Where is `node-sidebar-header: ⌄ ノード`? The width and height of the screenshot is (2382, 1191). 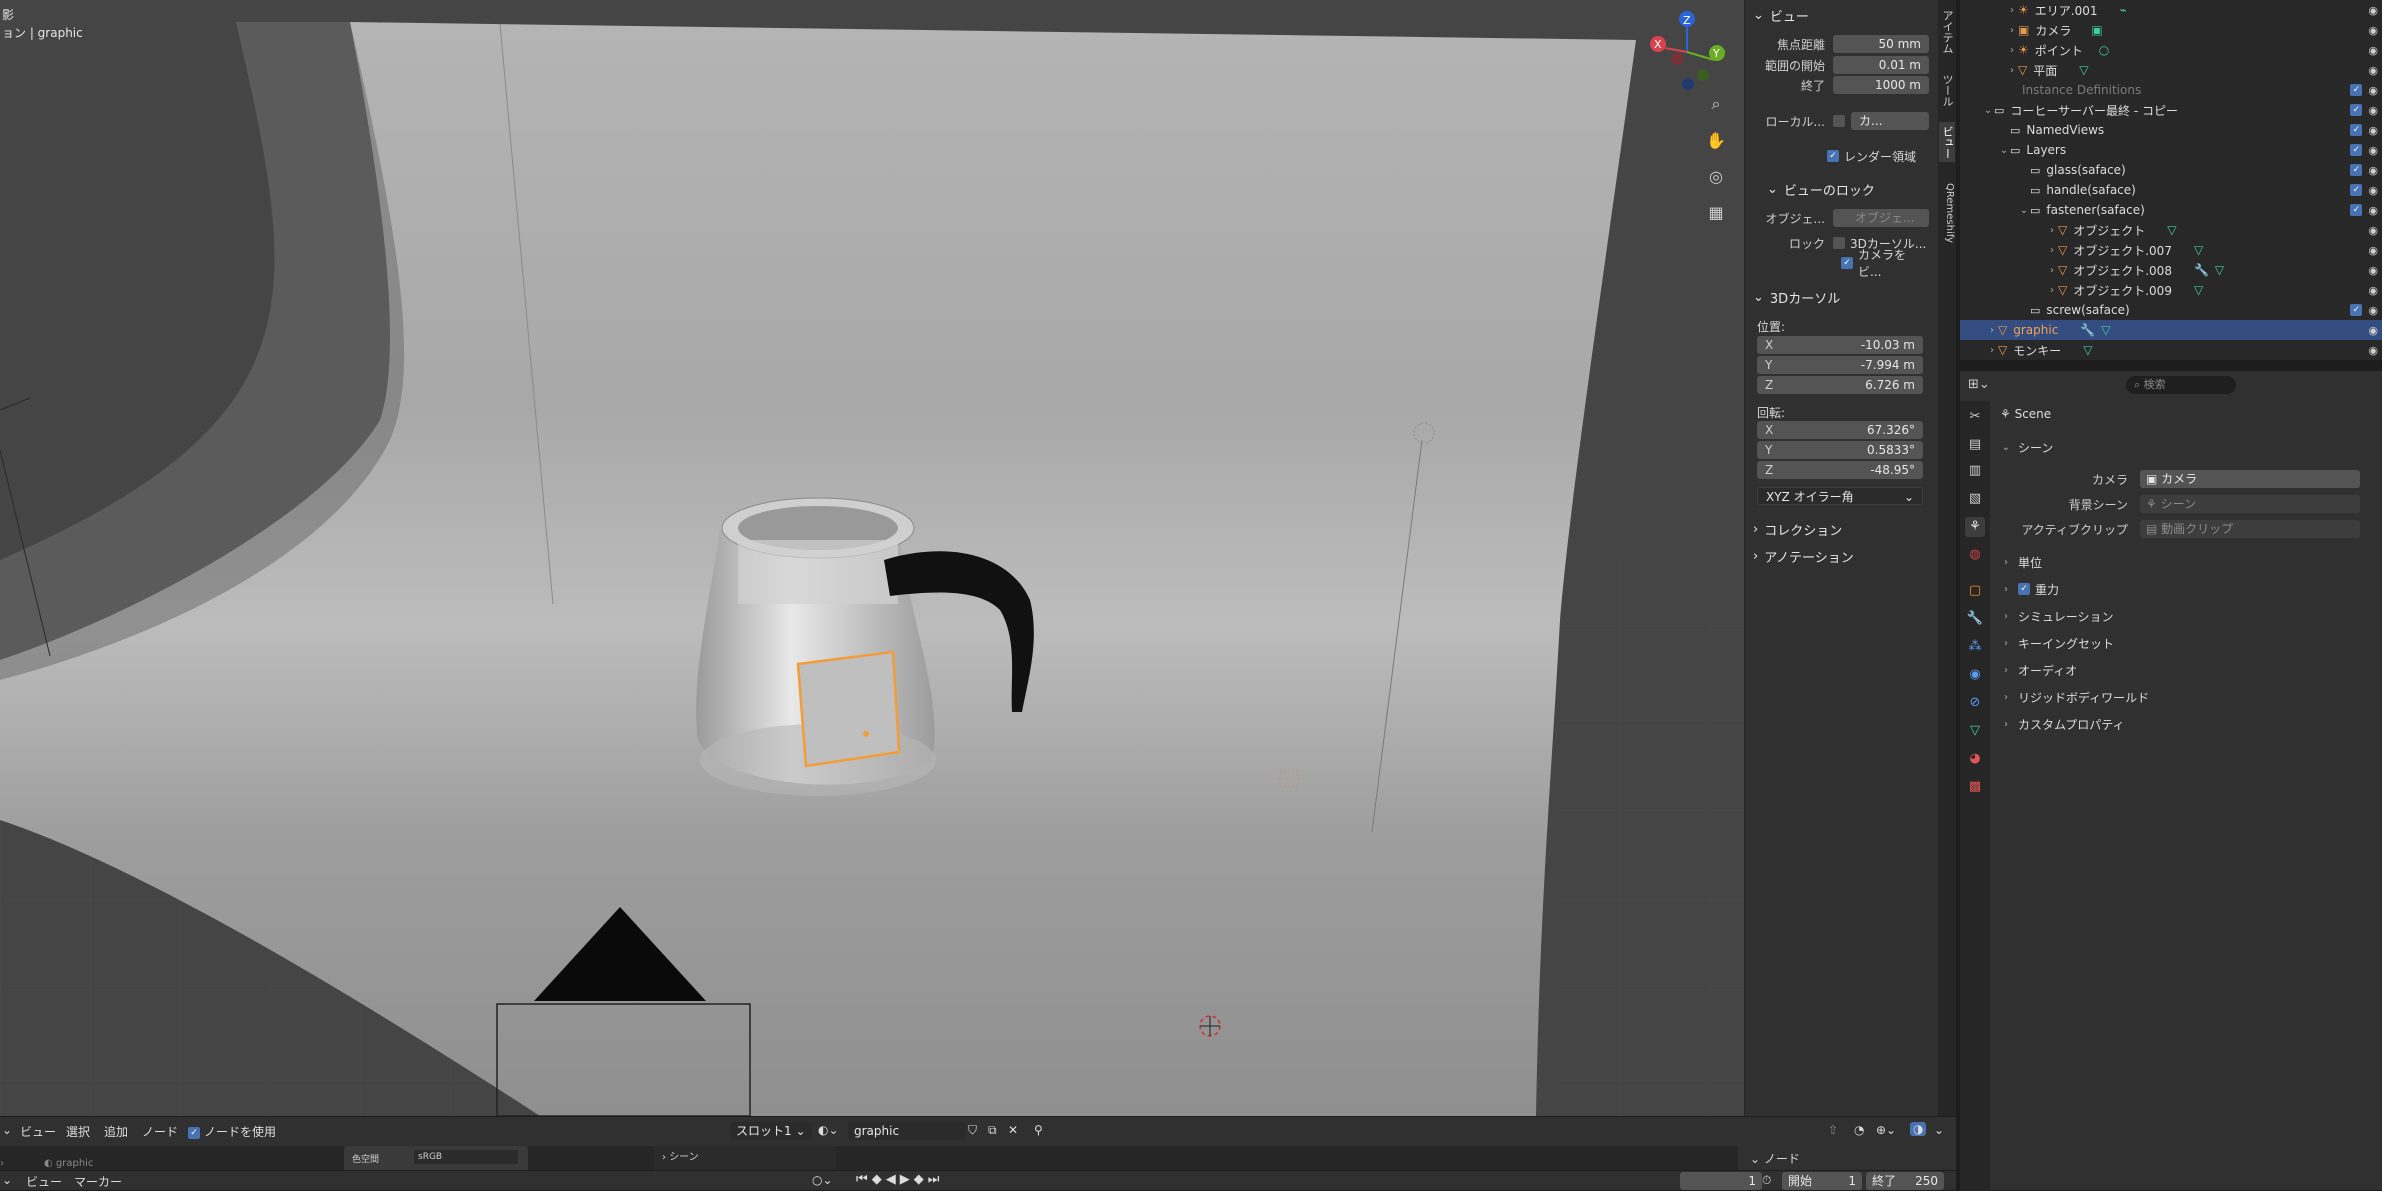
node-sidebar-header: ⌄ ノード is located at coordinates (1847, 1158).